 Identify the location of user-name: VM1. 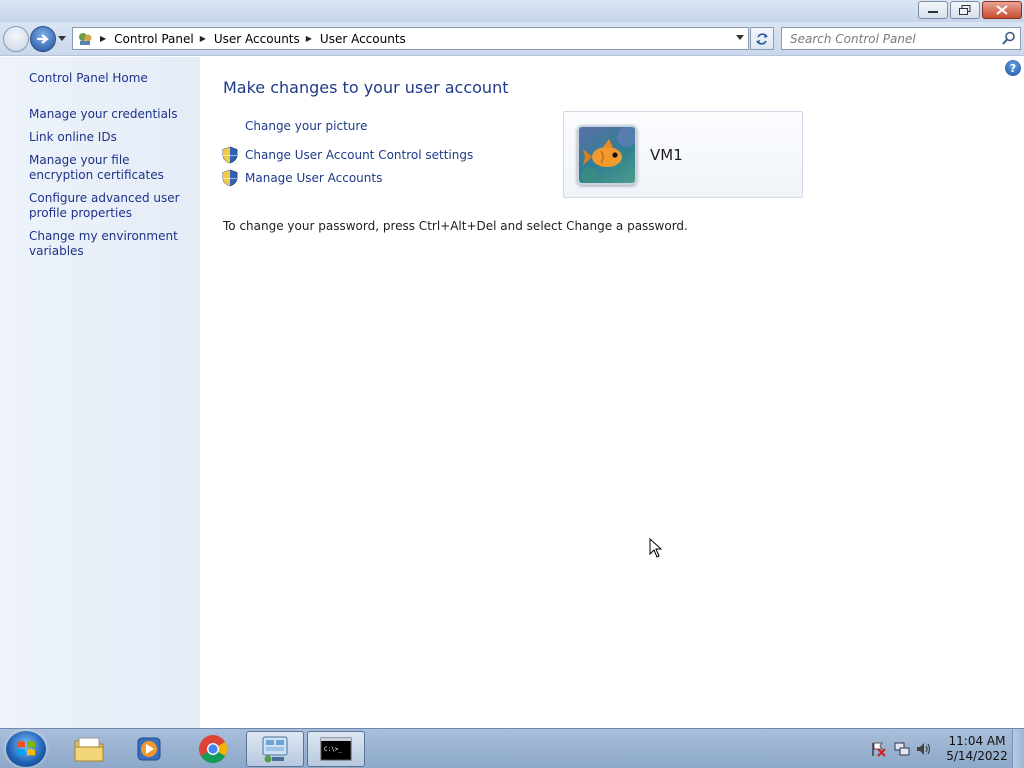
(666, 155).